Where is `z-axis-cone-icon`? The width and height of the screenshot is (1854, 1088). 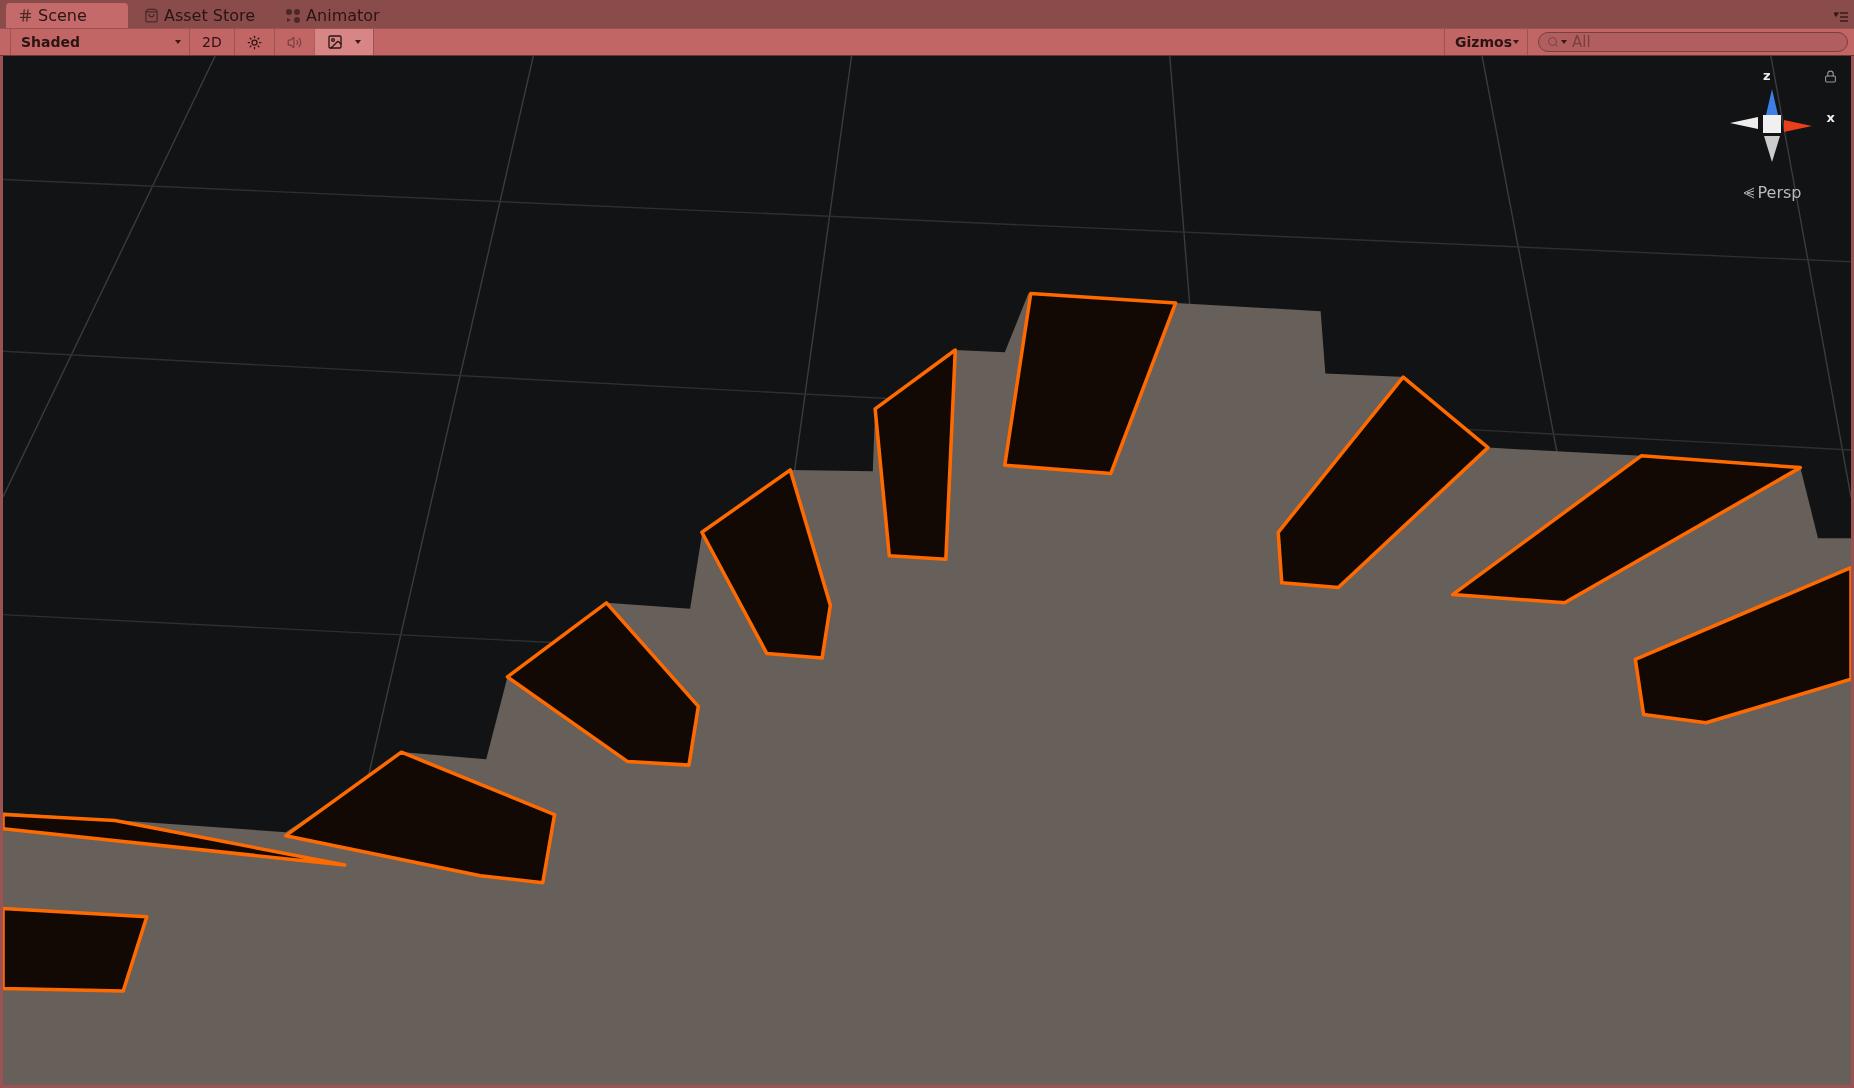
z-axis-cone-icon is located at coordinates (1772, 102).